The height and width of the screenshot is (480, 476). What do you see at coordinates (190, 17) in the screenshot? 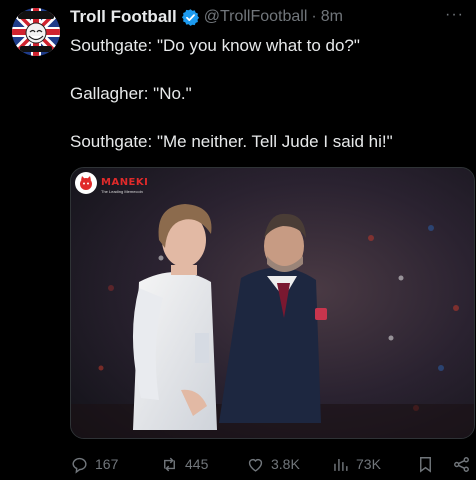
I see `verified-badge-icon` at bounding box center [190, 17].